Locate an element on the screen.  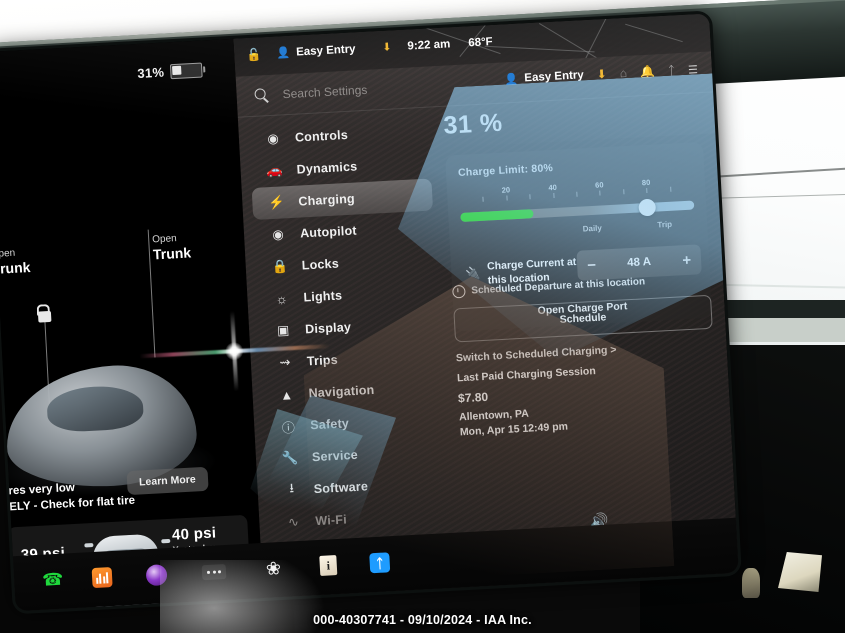
topbar-profile-label: Easy Entry is located at coordinates (325, 50).